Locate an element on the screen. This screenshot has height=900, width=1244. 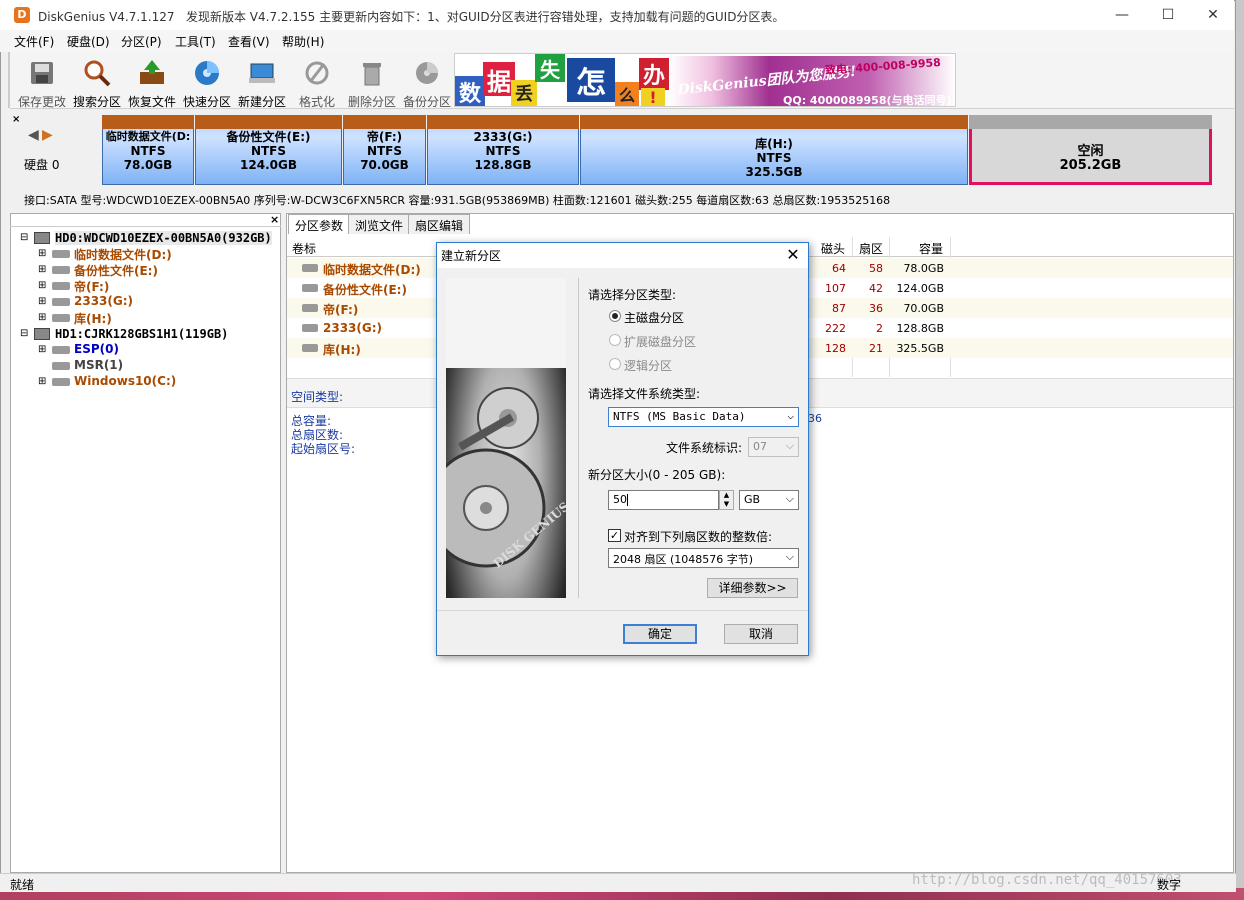
partition-block: 临时数据文件(D: NTFS 78.0GB is located at coordinates (148, 150).